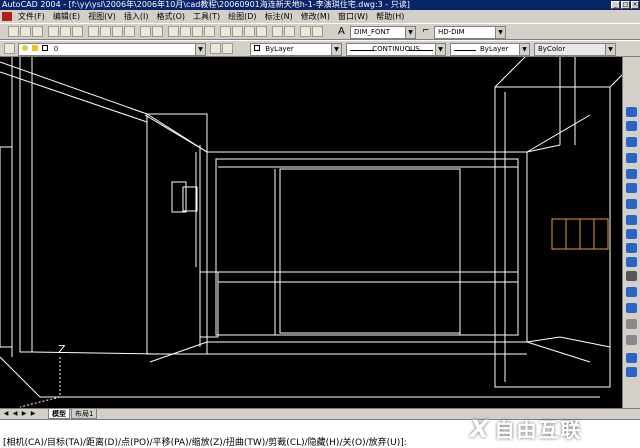  I want to click on copy-object-icon, so click(631, 126).